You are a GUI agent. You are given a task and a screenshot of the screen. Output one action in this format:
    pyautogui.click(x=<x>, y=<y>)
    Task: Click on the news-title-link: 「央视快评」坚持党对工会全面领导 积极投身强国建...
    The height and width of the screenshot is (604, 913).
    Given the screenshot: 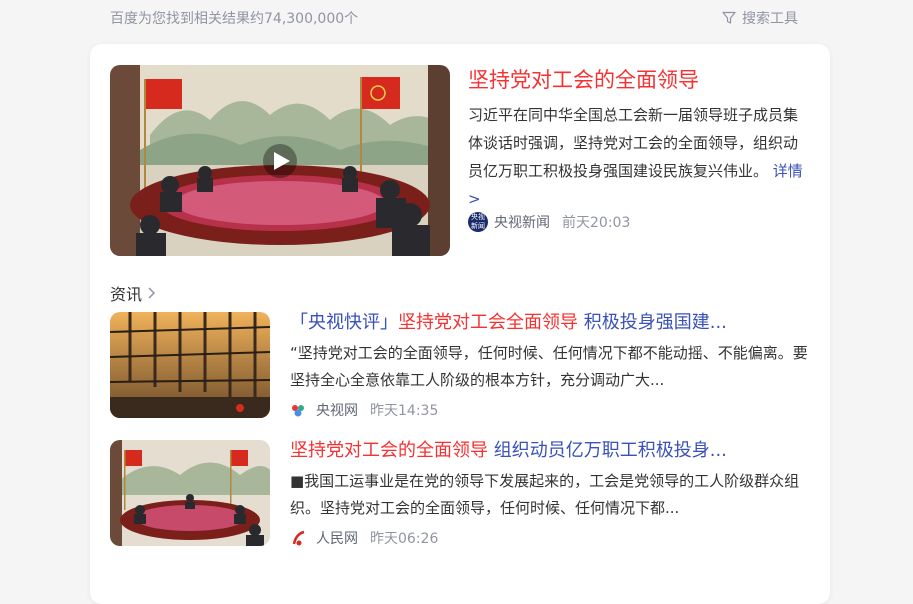 What is the action you would take?
    pyautogui.click(x=508, y=321)
    